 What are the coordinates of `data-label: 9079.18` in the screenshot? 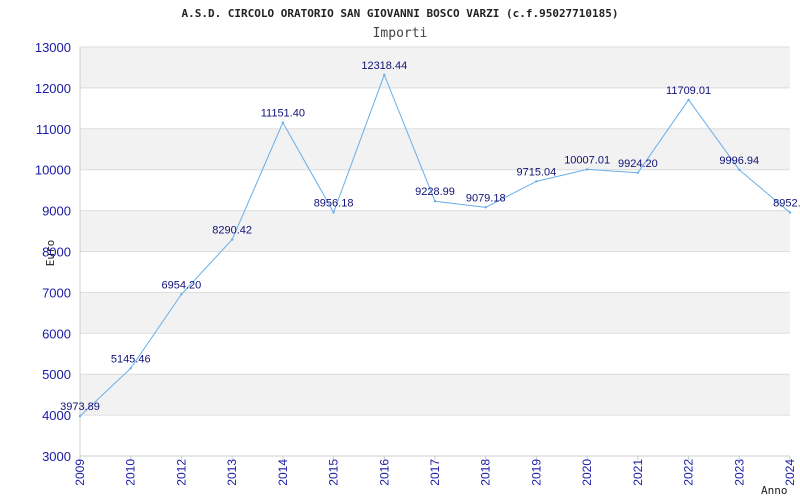 It's located at (486, 198).